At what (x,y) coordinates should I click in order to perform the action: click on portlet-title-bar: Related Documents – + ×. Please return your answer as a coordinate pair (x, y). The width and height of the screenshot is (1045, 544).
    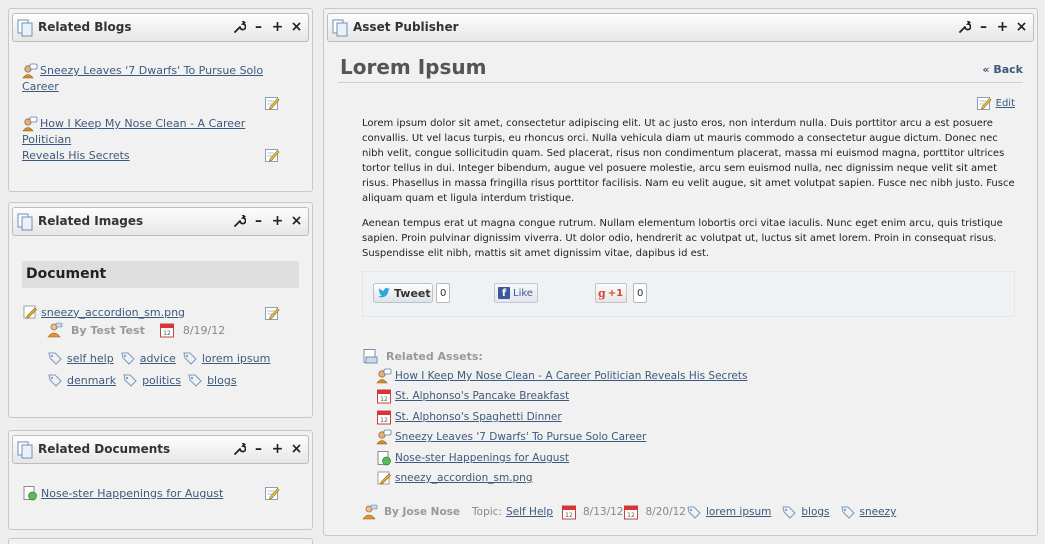
    Looking at the image, I should click on (160, 449).